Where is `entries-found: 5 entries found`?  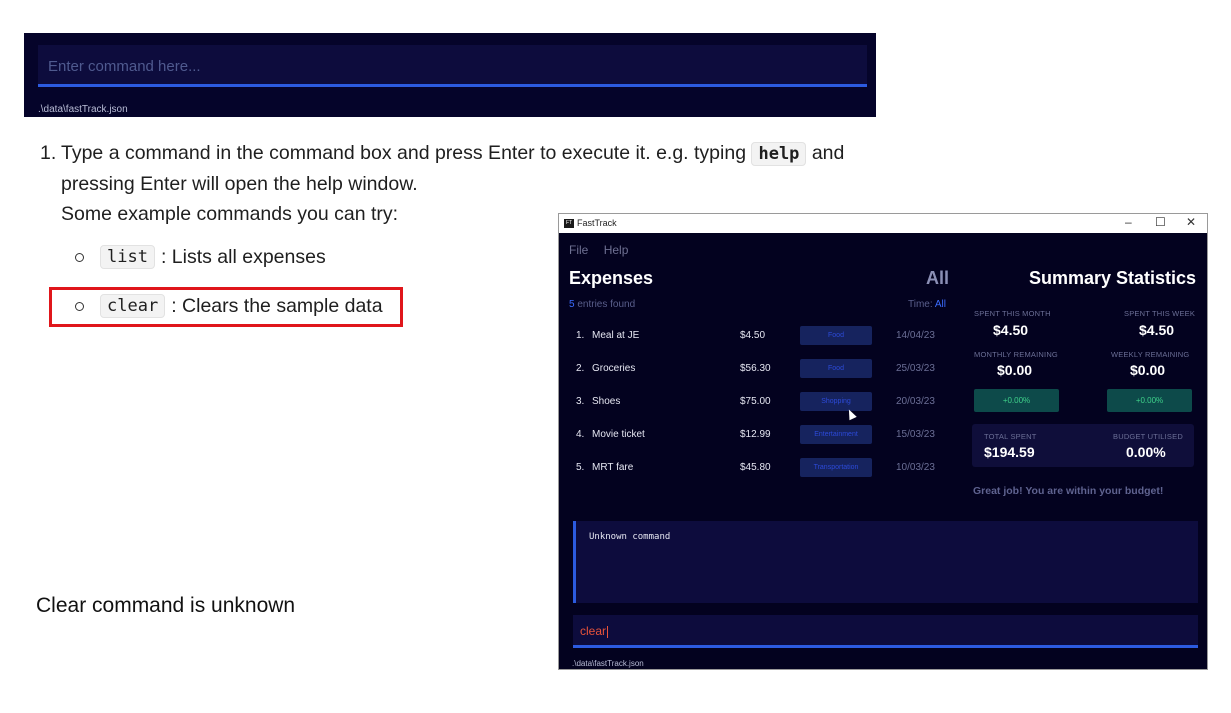
entries-found: 5 entries found is located at coordinates (602, 304).